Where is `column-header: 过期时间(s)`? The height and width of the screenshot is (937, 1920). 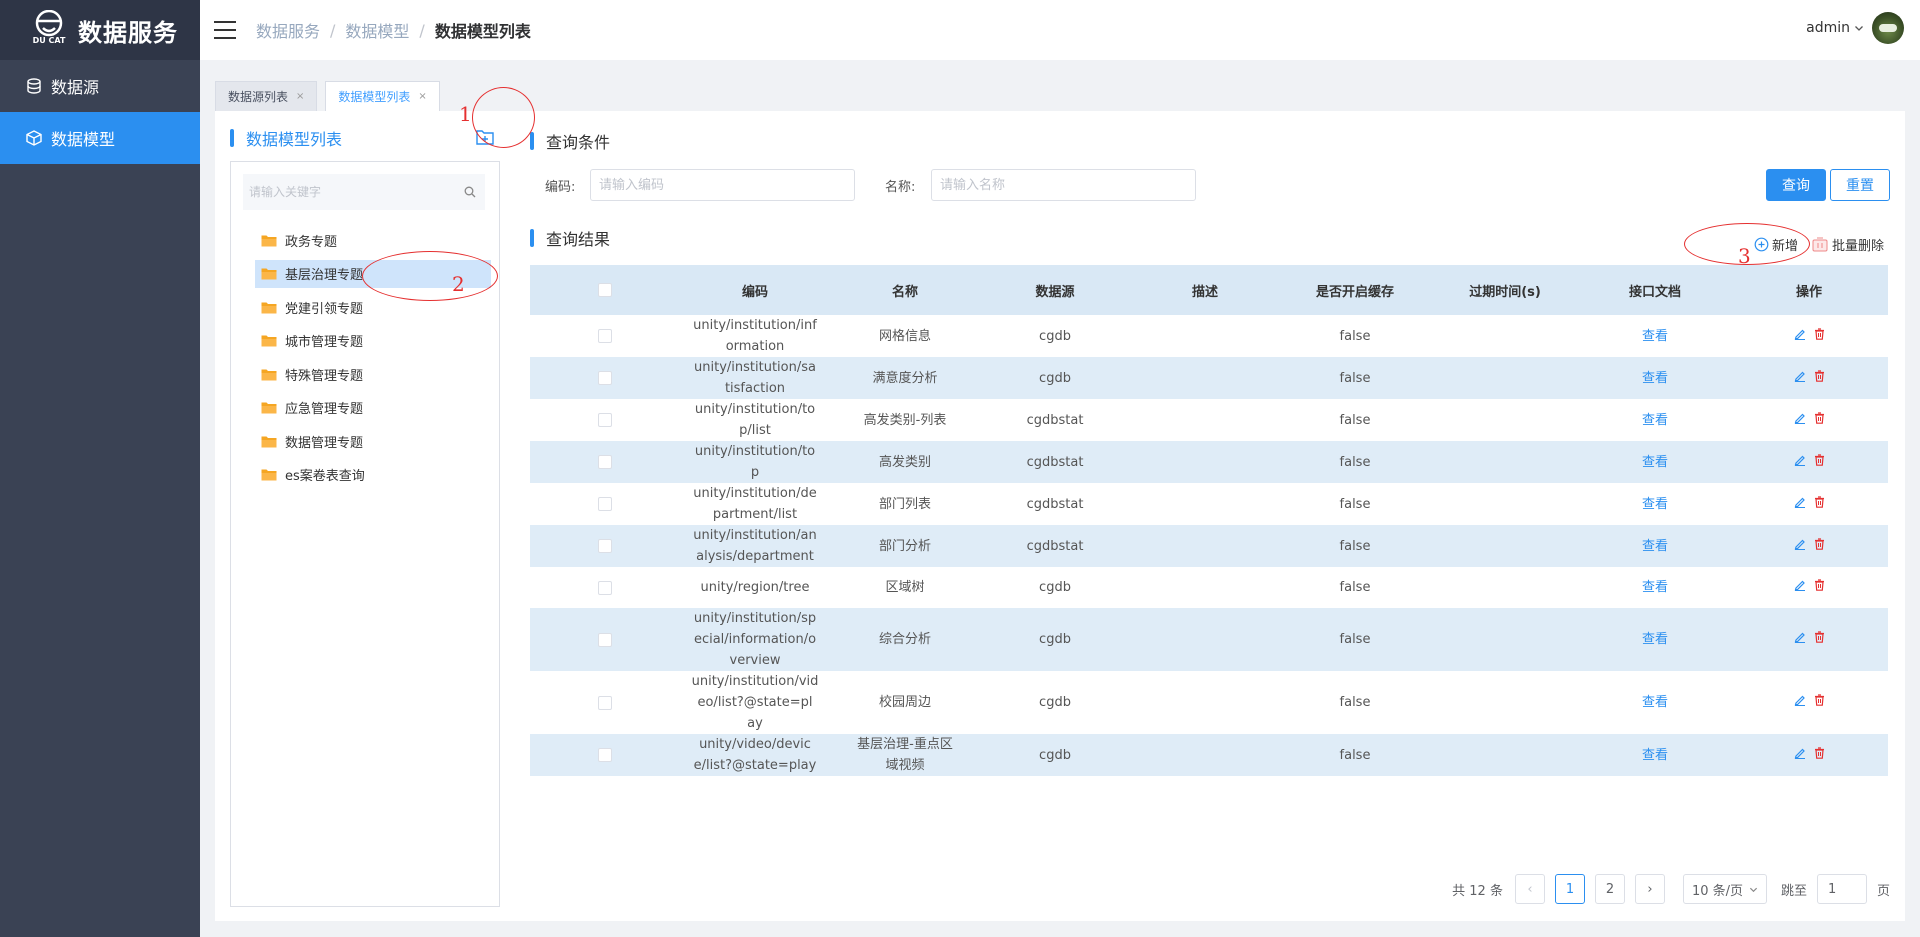
column-header: 过期时间(s) is located at coordinates (1505, 290).